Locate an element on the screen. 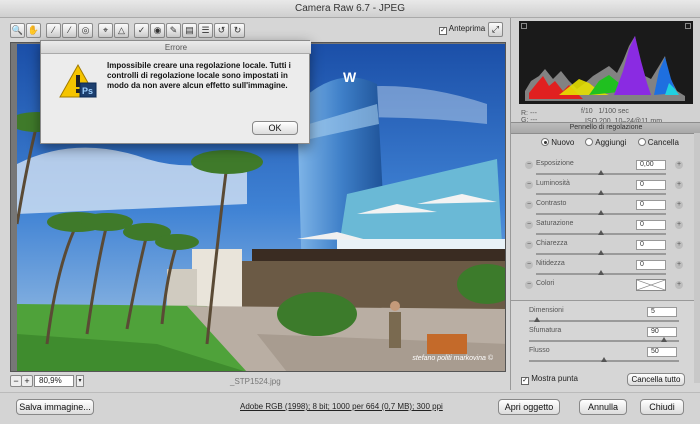 The image size is (700, 424). saturation-slider is located at coordinates (601, 232).